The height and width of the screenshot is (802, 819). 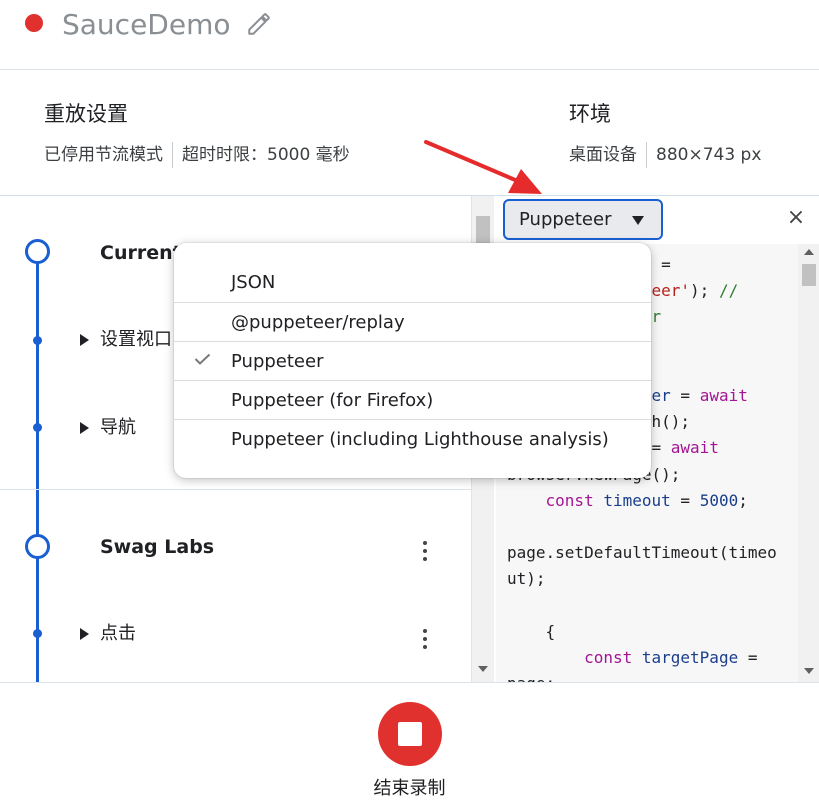 I want to click on annotation-arrow-icon, so click(x=483, y=167).